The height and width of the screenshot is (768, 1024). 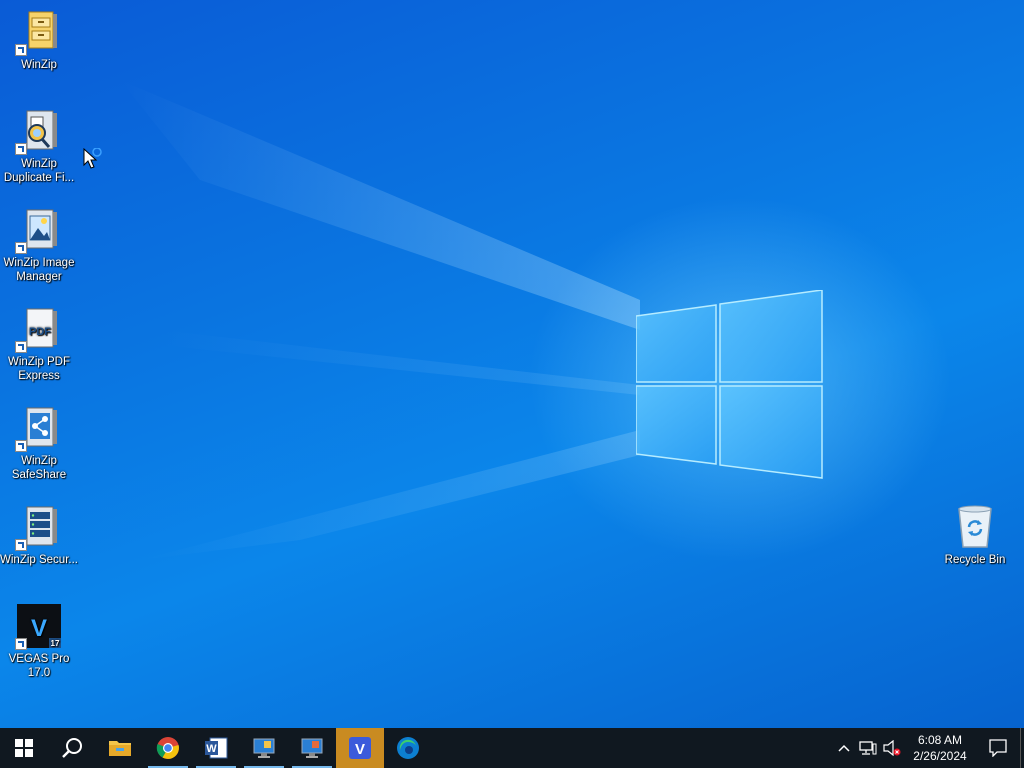 I want to click on desktop-icon-label: WinZip PDF Express, so click(x=39, y=369).